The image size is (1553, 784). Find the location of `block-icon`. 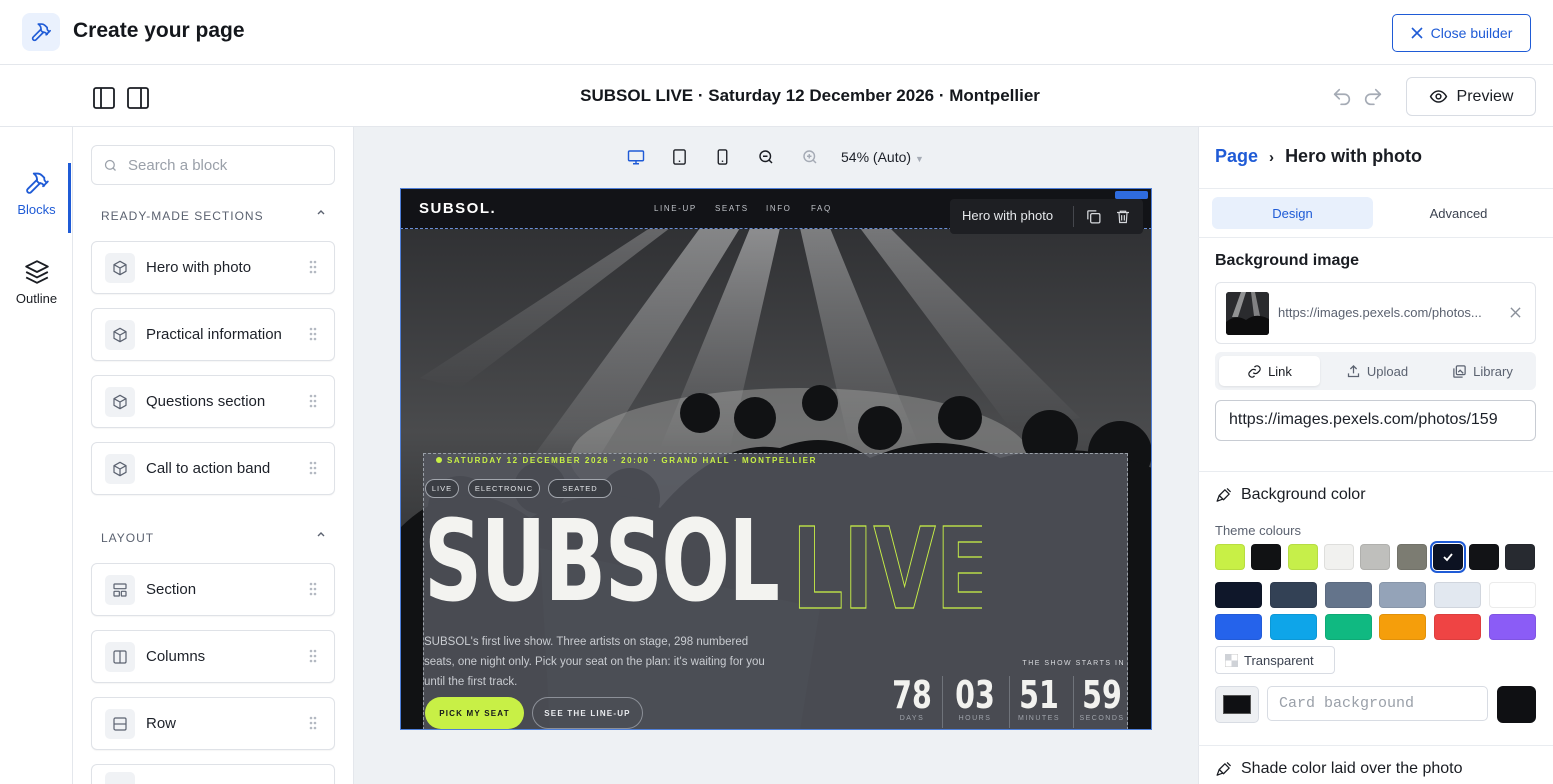

block-icon is located at coordinates (120, 777).